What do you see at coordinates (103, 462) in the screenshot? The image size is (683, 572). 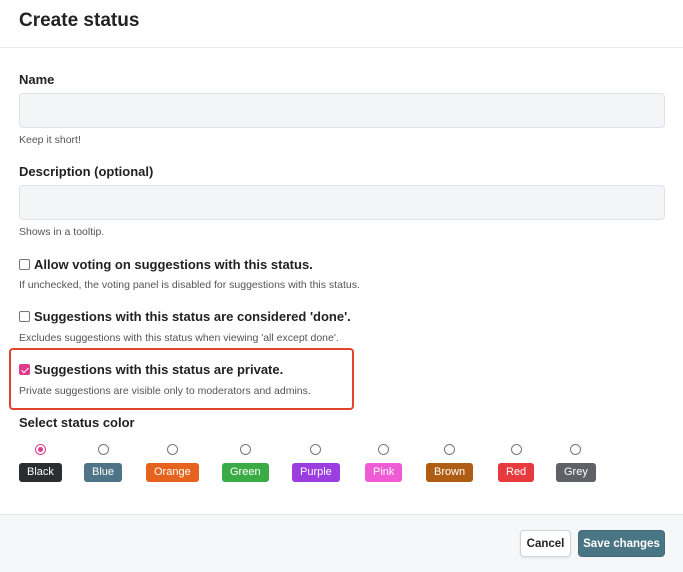 I see `color-option-blue: Blue` at bounding box center [103, 462].